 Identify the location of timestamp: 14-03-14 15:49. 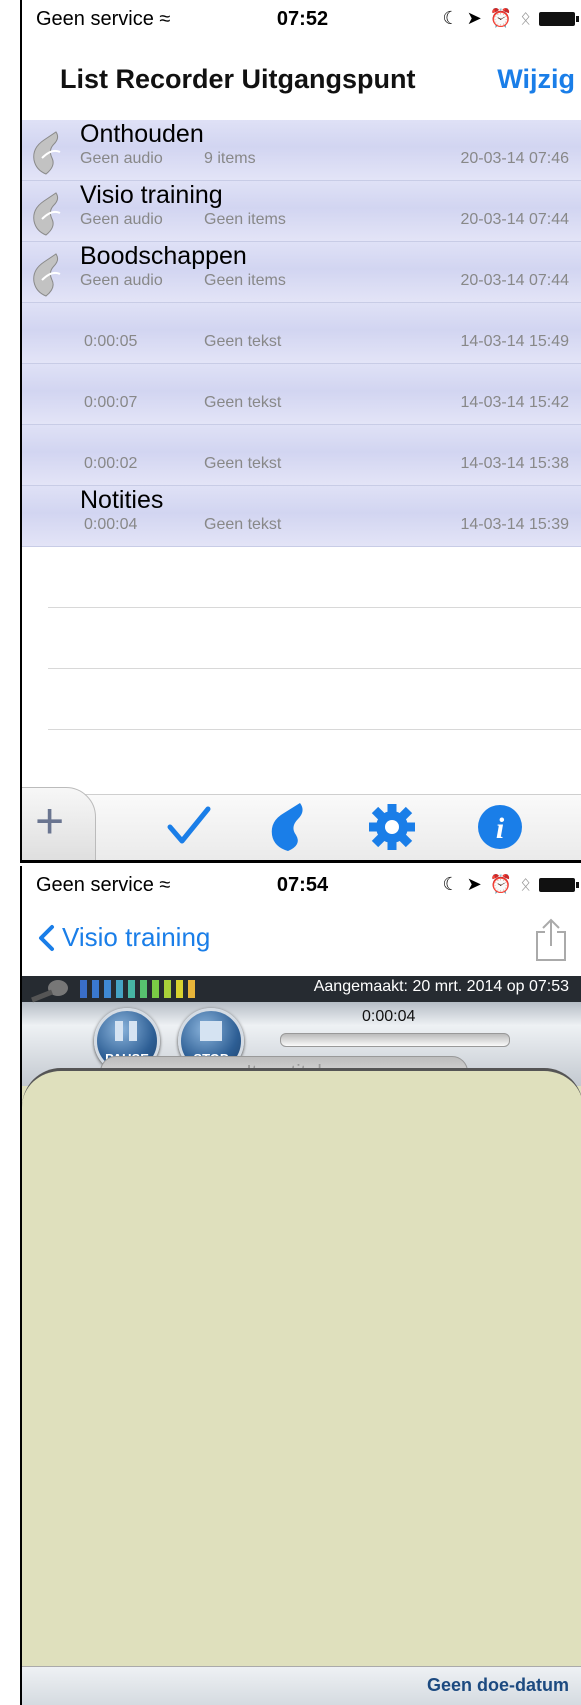
(514, 341).